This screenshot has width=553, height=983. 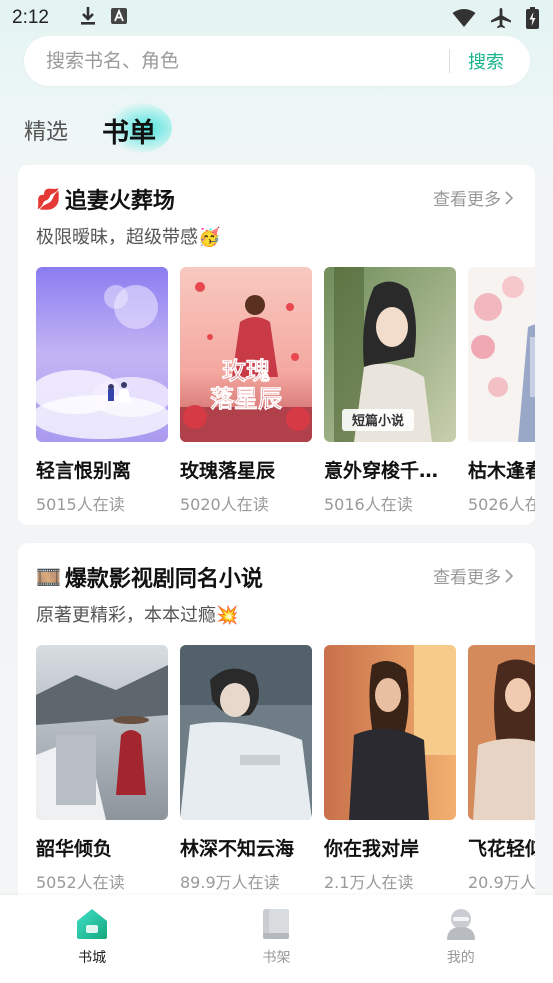 I want to click on search-divider, so click(x=449, y=61).